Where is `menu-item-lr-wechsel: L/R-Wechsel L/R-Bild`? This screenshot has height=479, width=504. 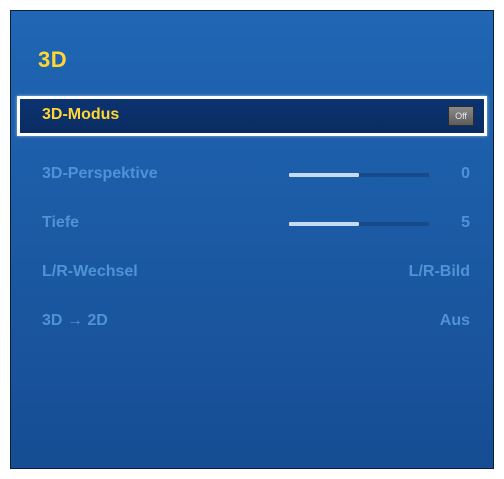
menu-item-lr-wechsel: L/R-Wechsel L/R-Bild is located at coordinates (252, 273).